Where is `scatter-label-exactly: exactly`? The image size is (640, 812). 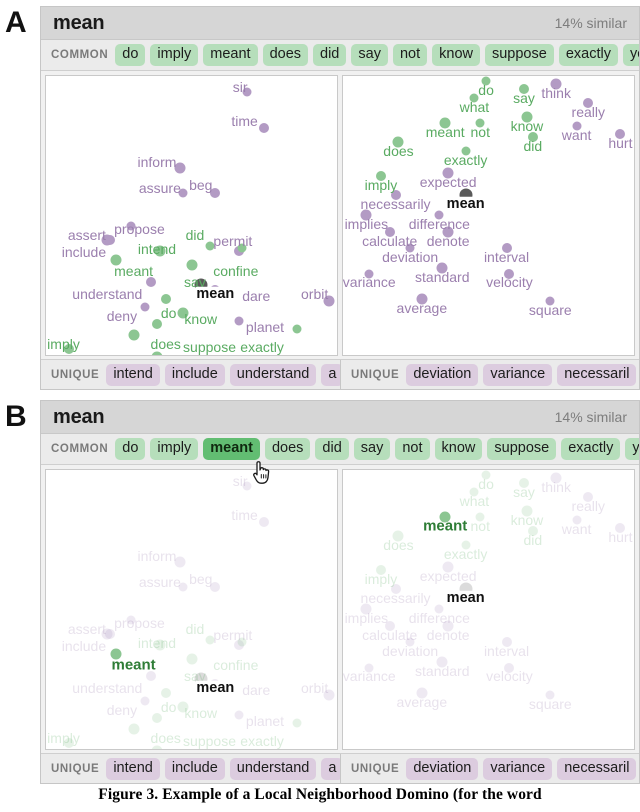
scatter-label-exactly: exactly is located at coordinates (262, 741).